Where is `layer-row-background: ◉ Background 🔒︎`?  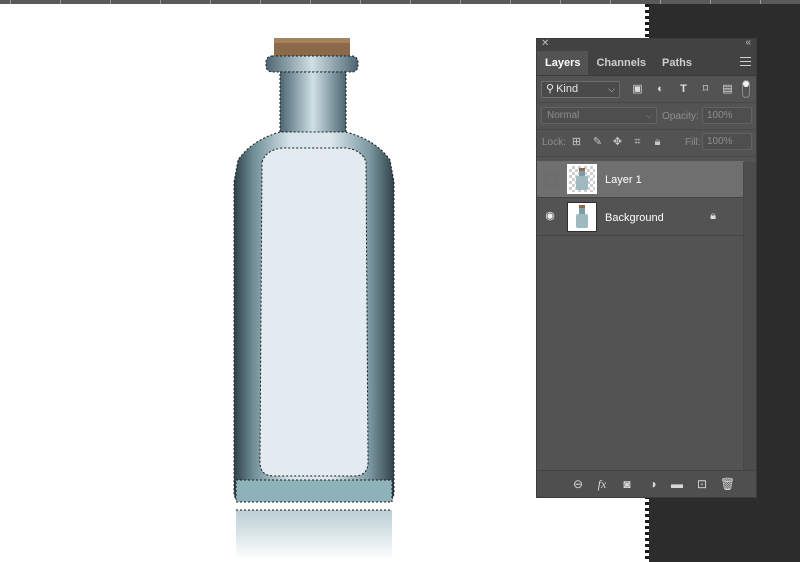
layer-row-background: ◉ Background 🔒︎ is located at coordinates (640, 217).